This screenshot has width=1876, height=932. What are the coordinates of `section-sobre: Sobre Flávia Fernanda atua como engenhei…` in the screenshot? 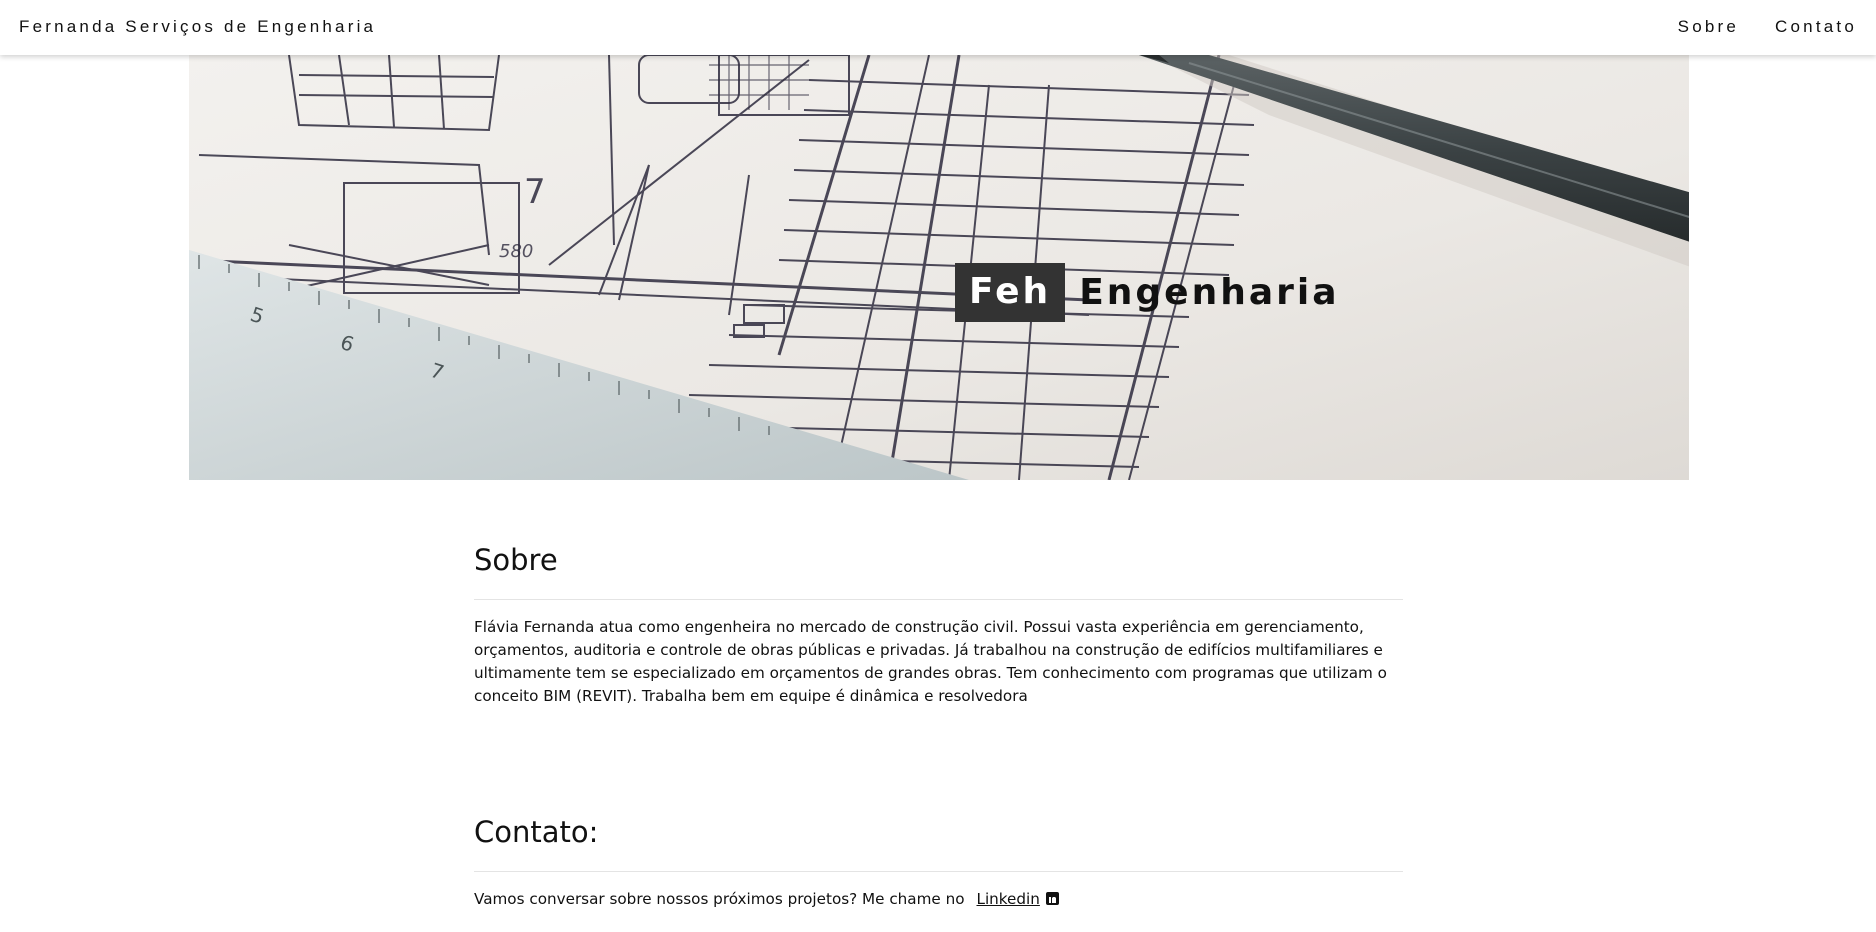 It's located at (938, 625).